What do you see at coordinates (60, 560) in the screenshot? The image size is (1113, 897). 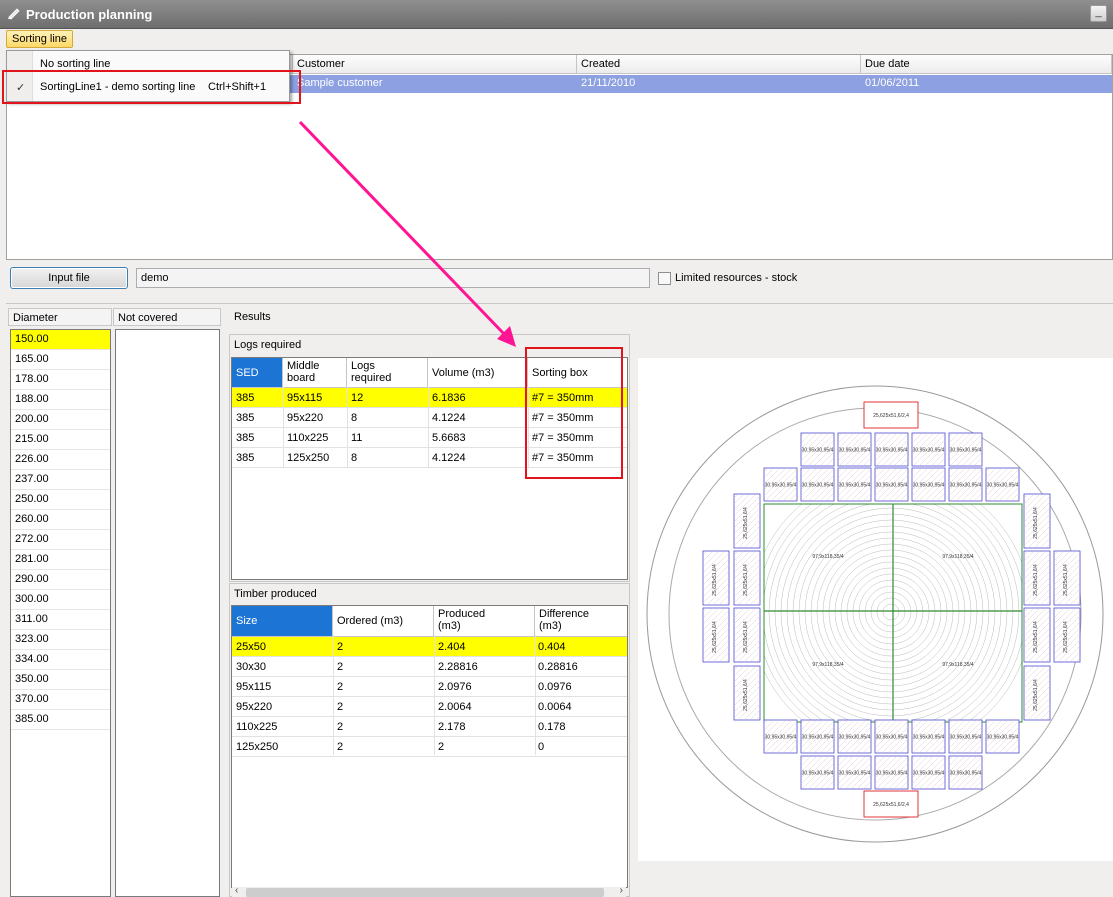 I see `diameter-item: 281.00` at bounding box center [60, 560].